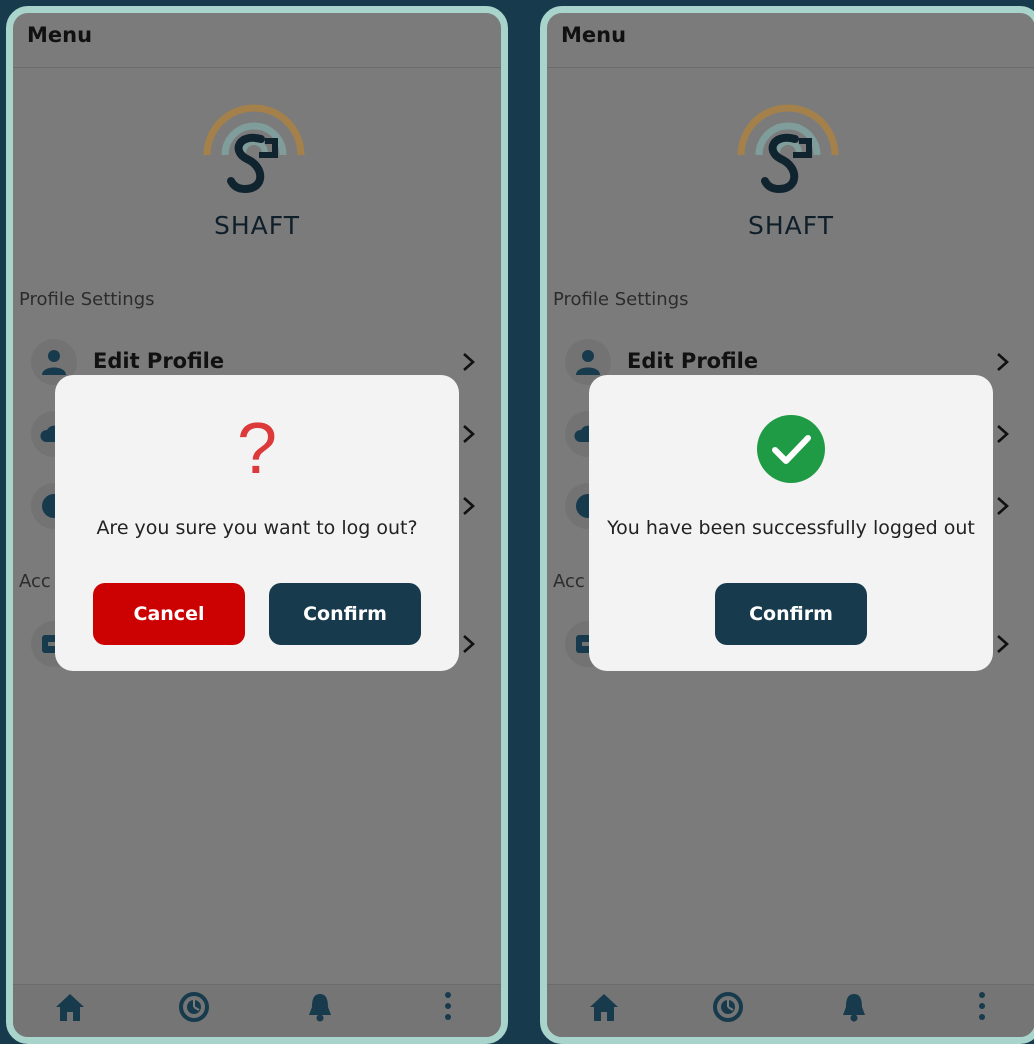 The height and width of the screenshot is (1044, 1034). I want to click on dialog-message: You have been successfully logged out, so click(791, 528).